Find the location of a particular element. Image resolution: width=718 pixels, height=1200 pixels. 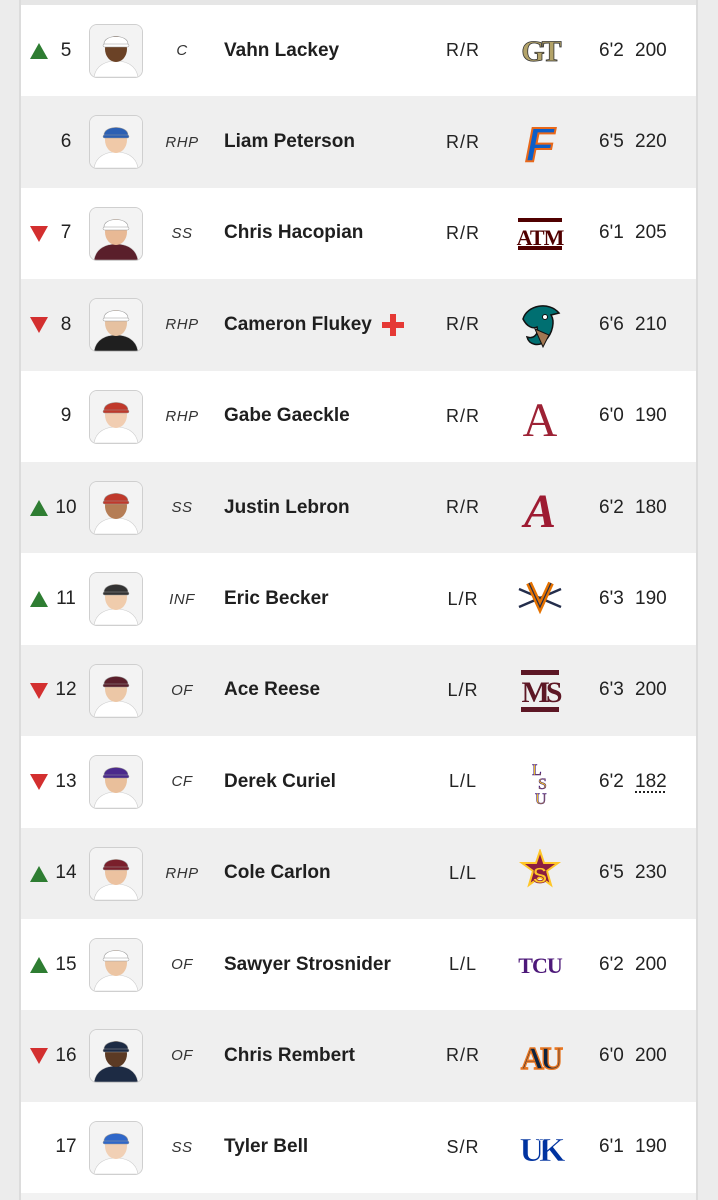

player-name: Chris Hacopian is located at coordinates (293, 233).